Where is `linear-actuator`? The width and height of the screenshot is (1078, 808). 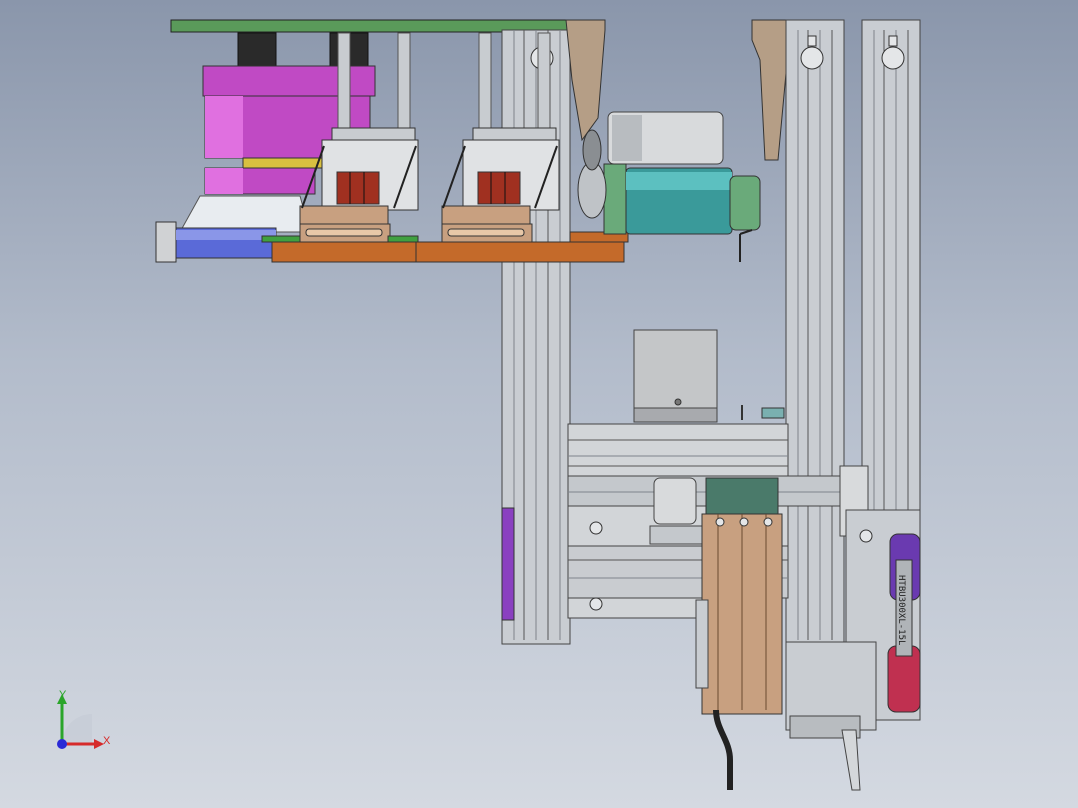
linear-actuator is located at coordinates (739, 596).